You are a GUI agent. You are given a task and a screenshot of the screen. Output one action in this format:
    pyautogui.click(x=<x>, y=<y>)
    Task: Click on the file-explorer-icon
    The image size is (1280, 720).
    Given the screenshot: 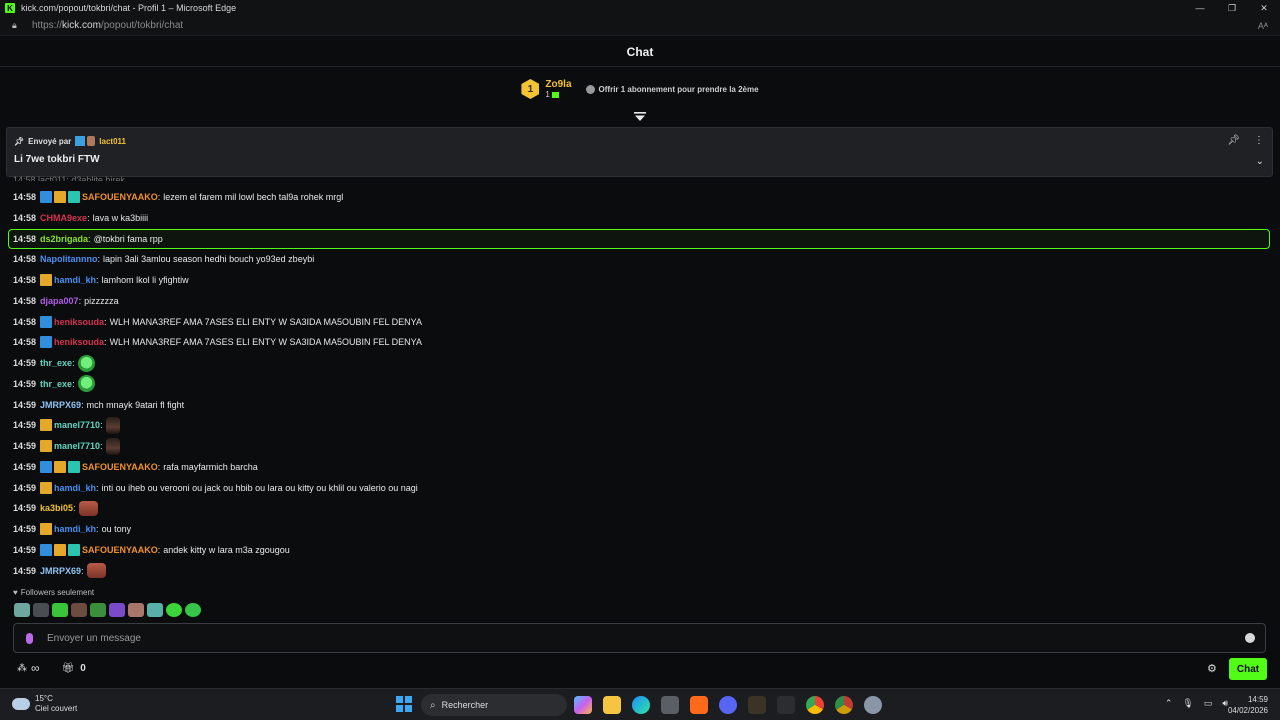 What is the action you would take?
    pyautogui.click(x=612, y=705)
    